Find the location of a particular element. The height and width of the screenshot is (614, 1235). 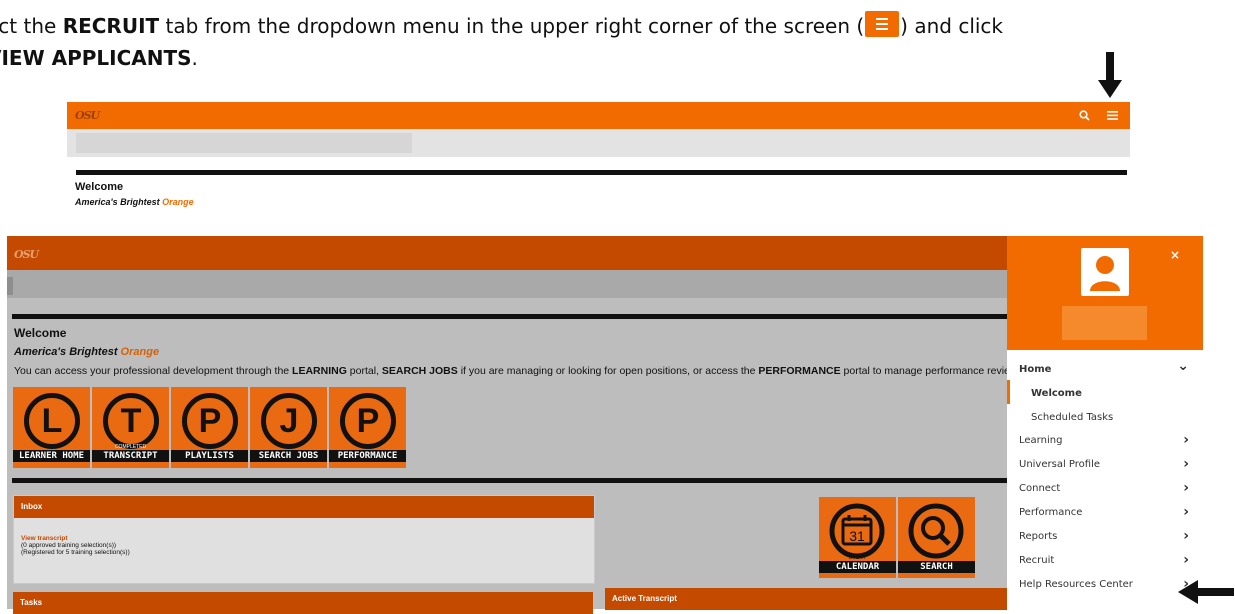

letter-l-icon: L is located at coordinates (52, 421).